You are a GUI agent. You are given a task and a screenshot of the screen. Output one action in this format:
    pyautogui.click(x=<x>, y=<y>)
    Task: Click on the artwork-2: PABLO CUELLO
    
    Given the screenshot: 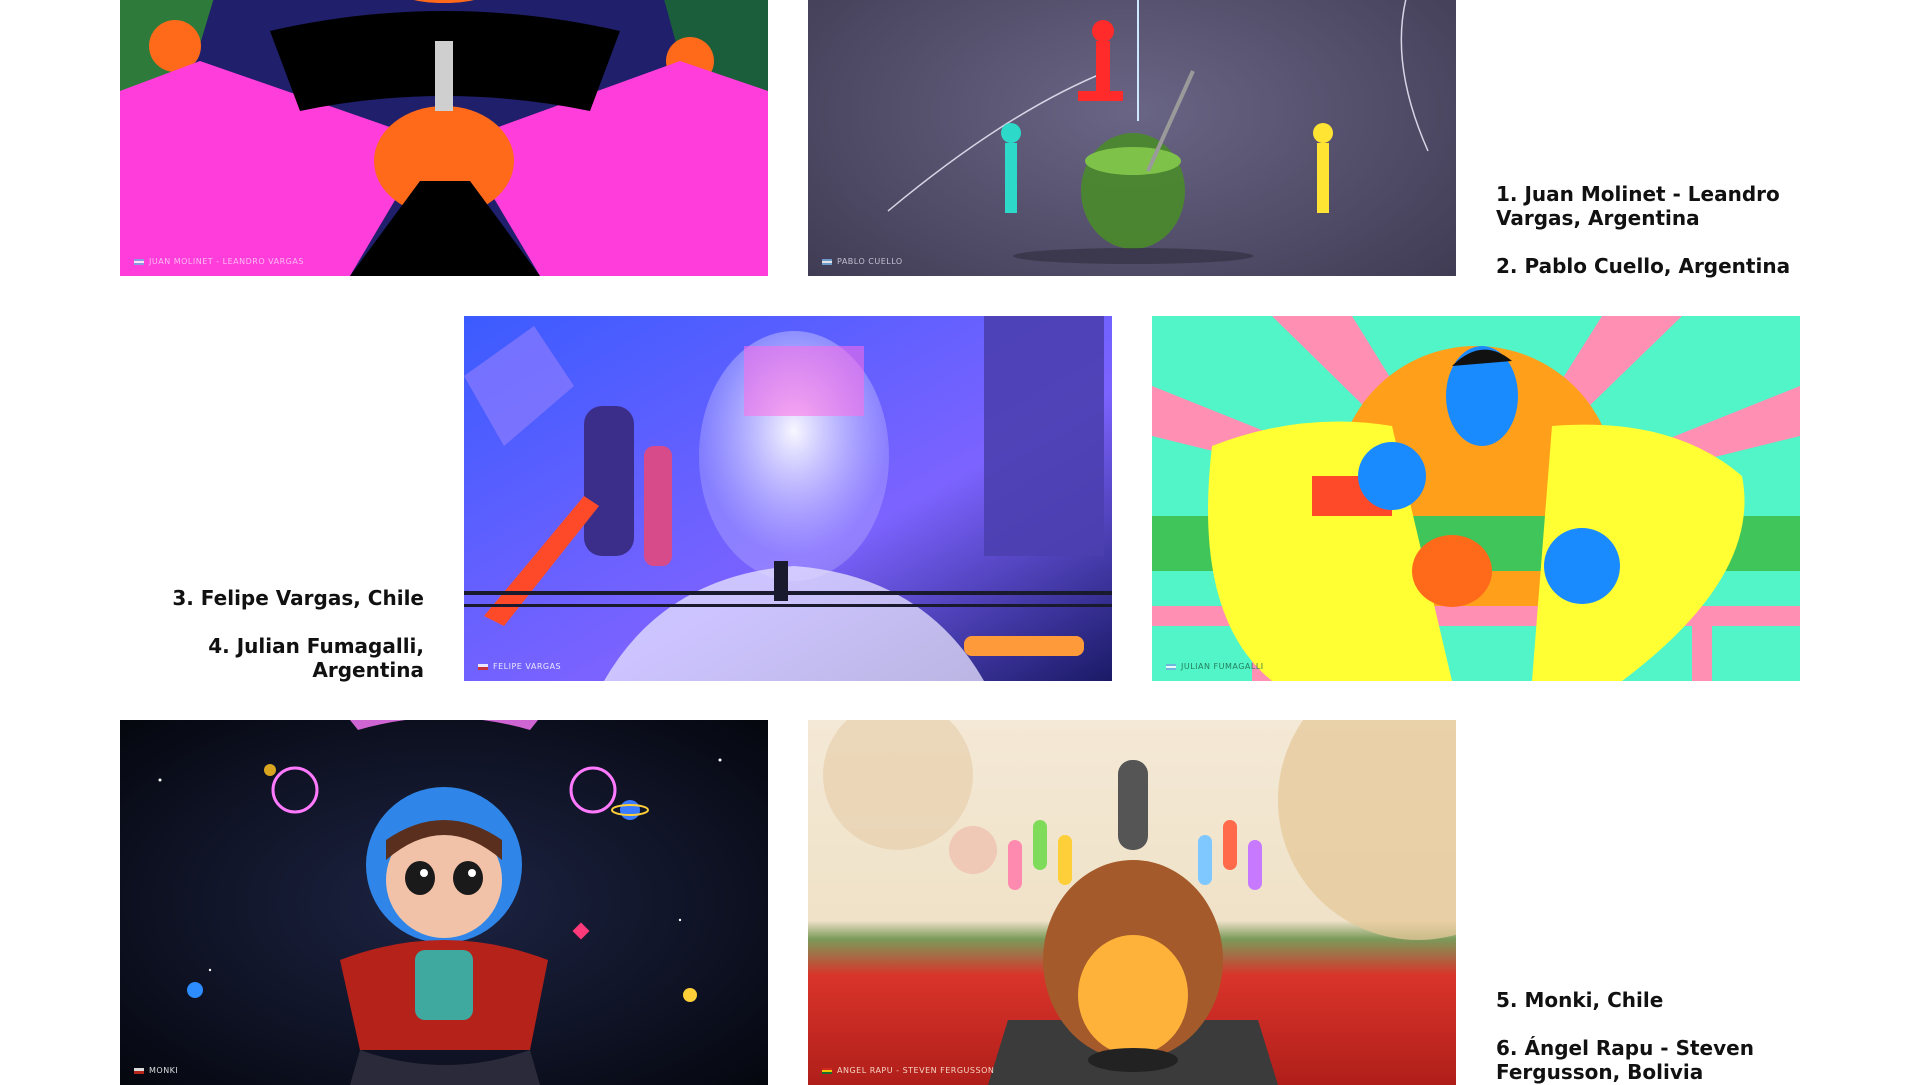 What is the action you would take?
    pyautogui.click(x=1132, y=138)
    